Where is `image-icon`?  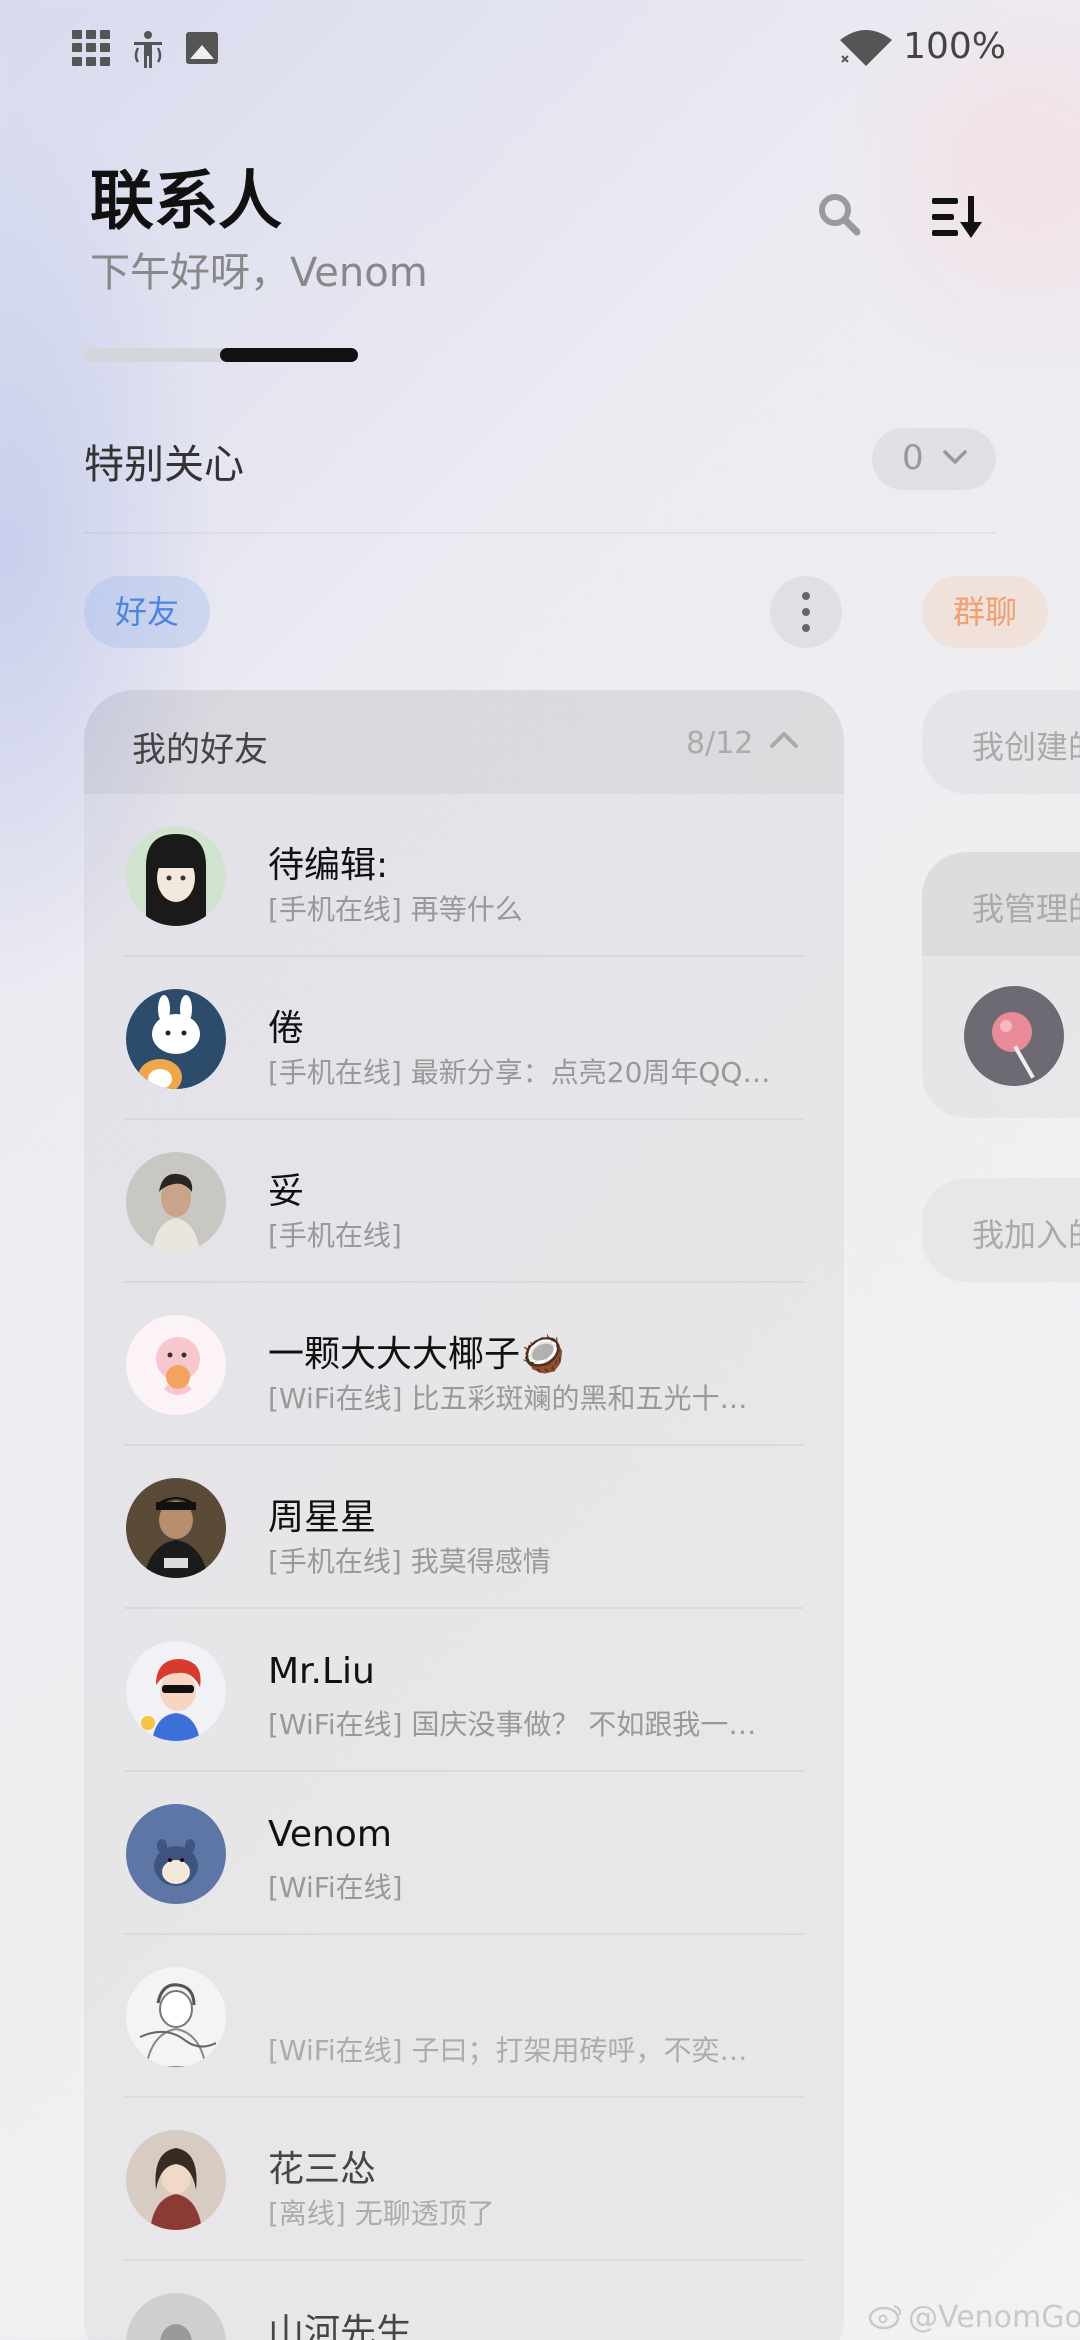 image-icon is located at coordinates (202, 48).